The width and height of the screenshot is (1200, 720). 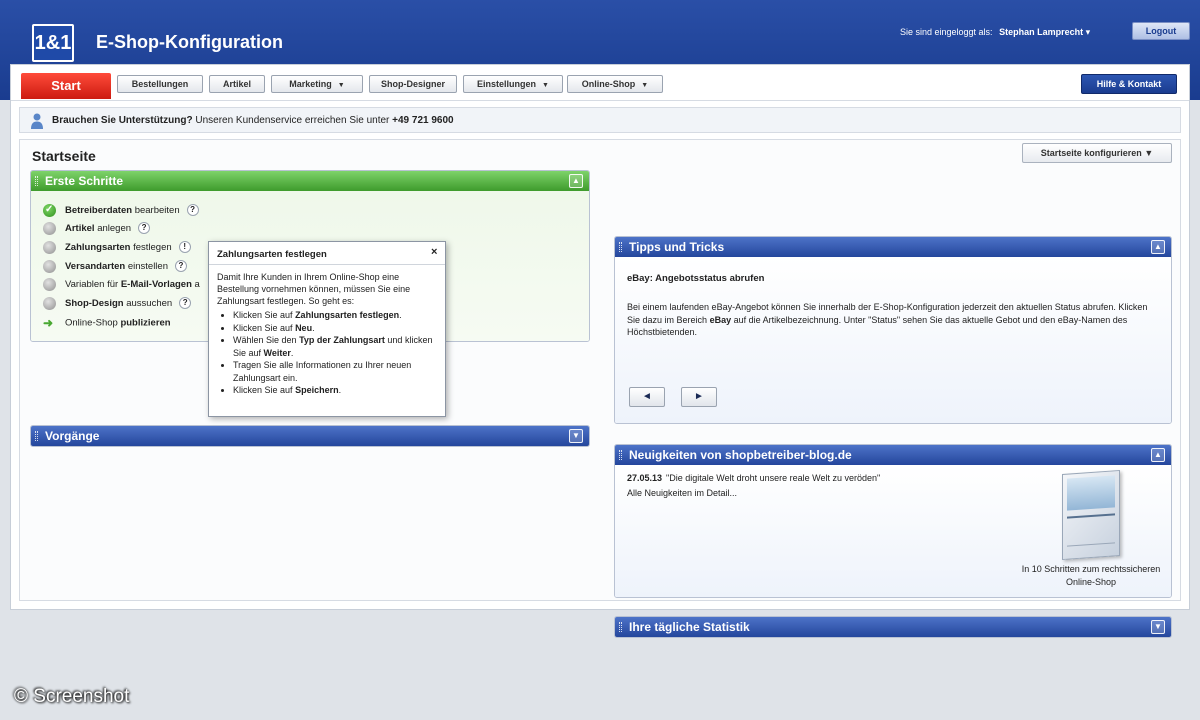 What do you see at coordinates (434, 252) in the screenshot?
I see `close-icon: ×` at bounding box center [434, 252].